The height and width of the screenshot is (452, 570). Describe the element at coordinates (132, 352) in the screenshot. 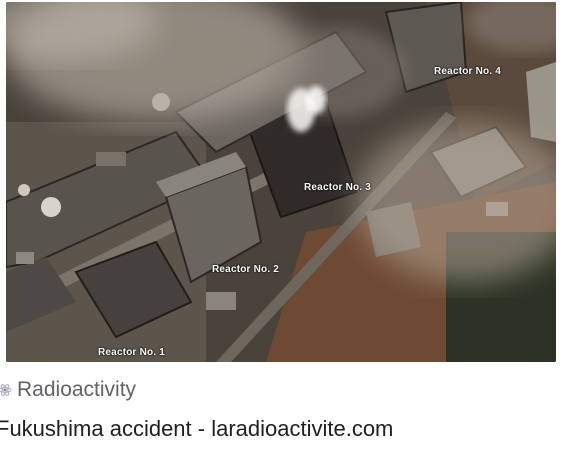

I see `reactor-no-1-label: Reactor No. 1` at that location.